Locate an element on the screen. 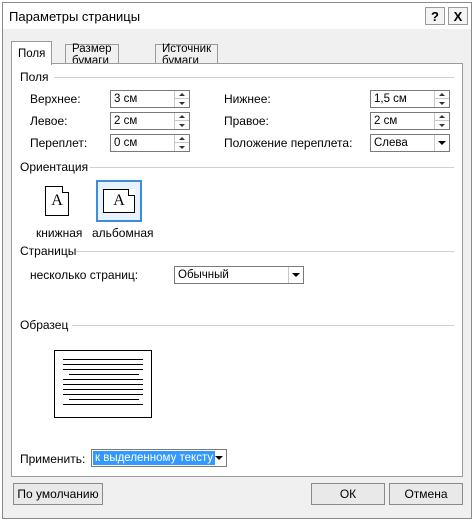 The image size is (474, 521). default-button: По умолчанию is located at coordinates (58, 494).